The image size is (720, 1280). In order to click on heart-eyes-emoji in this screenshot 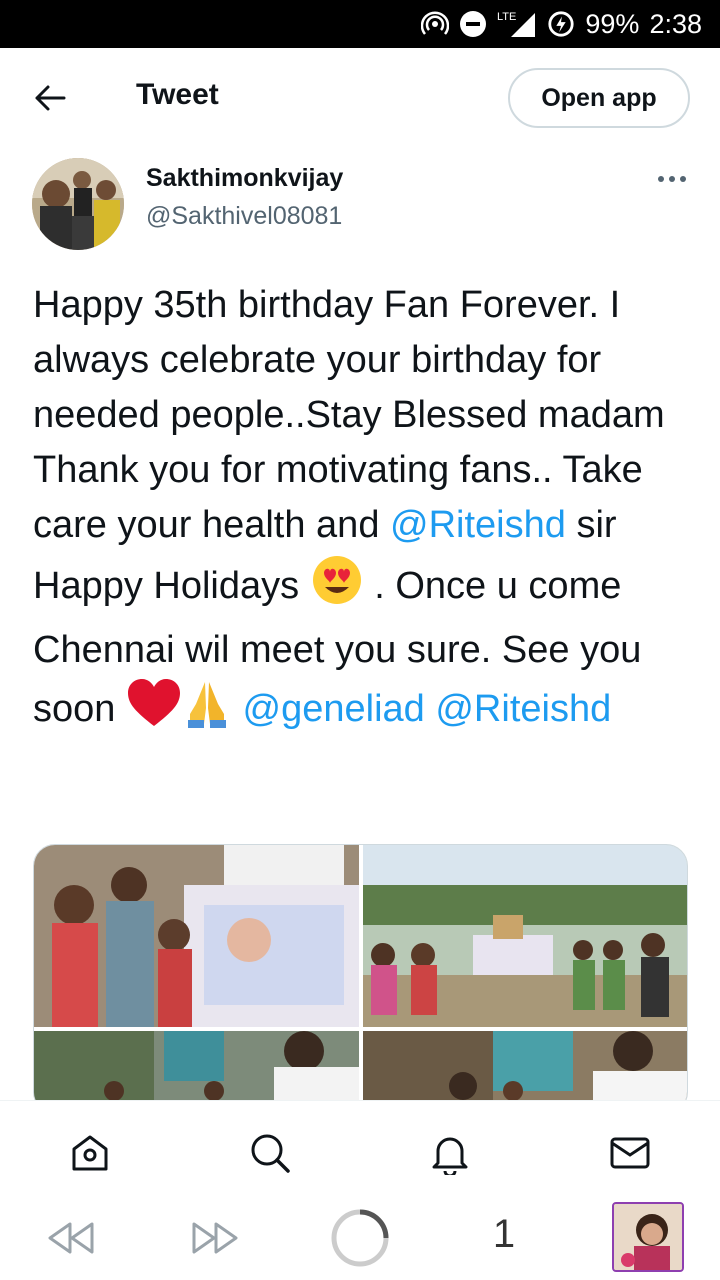, I will do `click(337, 588)`.